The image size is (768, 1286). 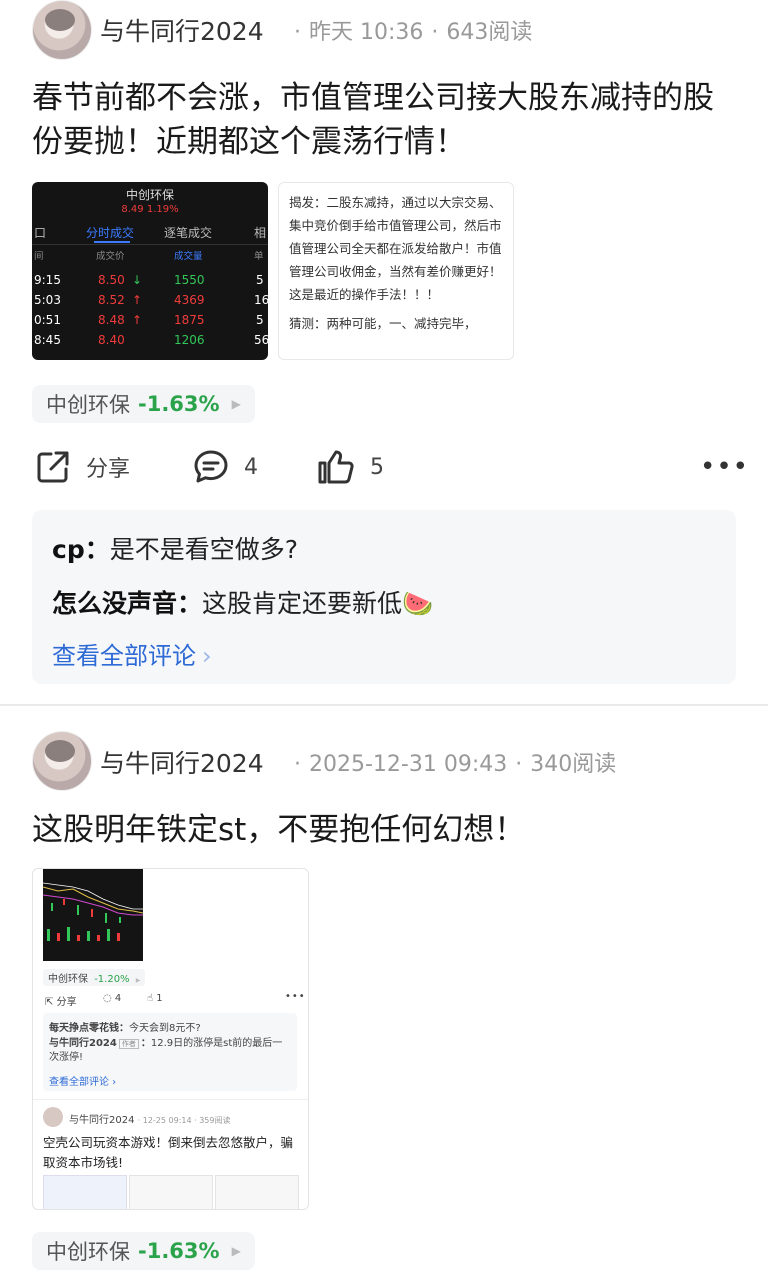 I want to click on mini-comment-icon: ◌, so click(x=107, y=998).